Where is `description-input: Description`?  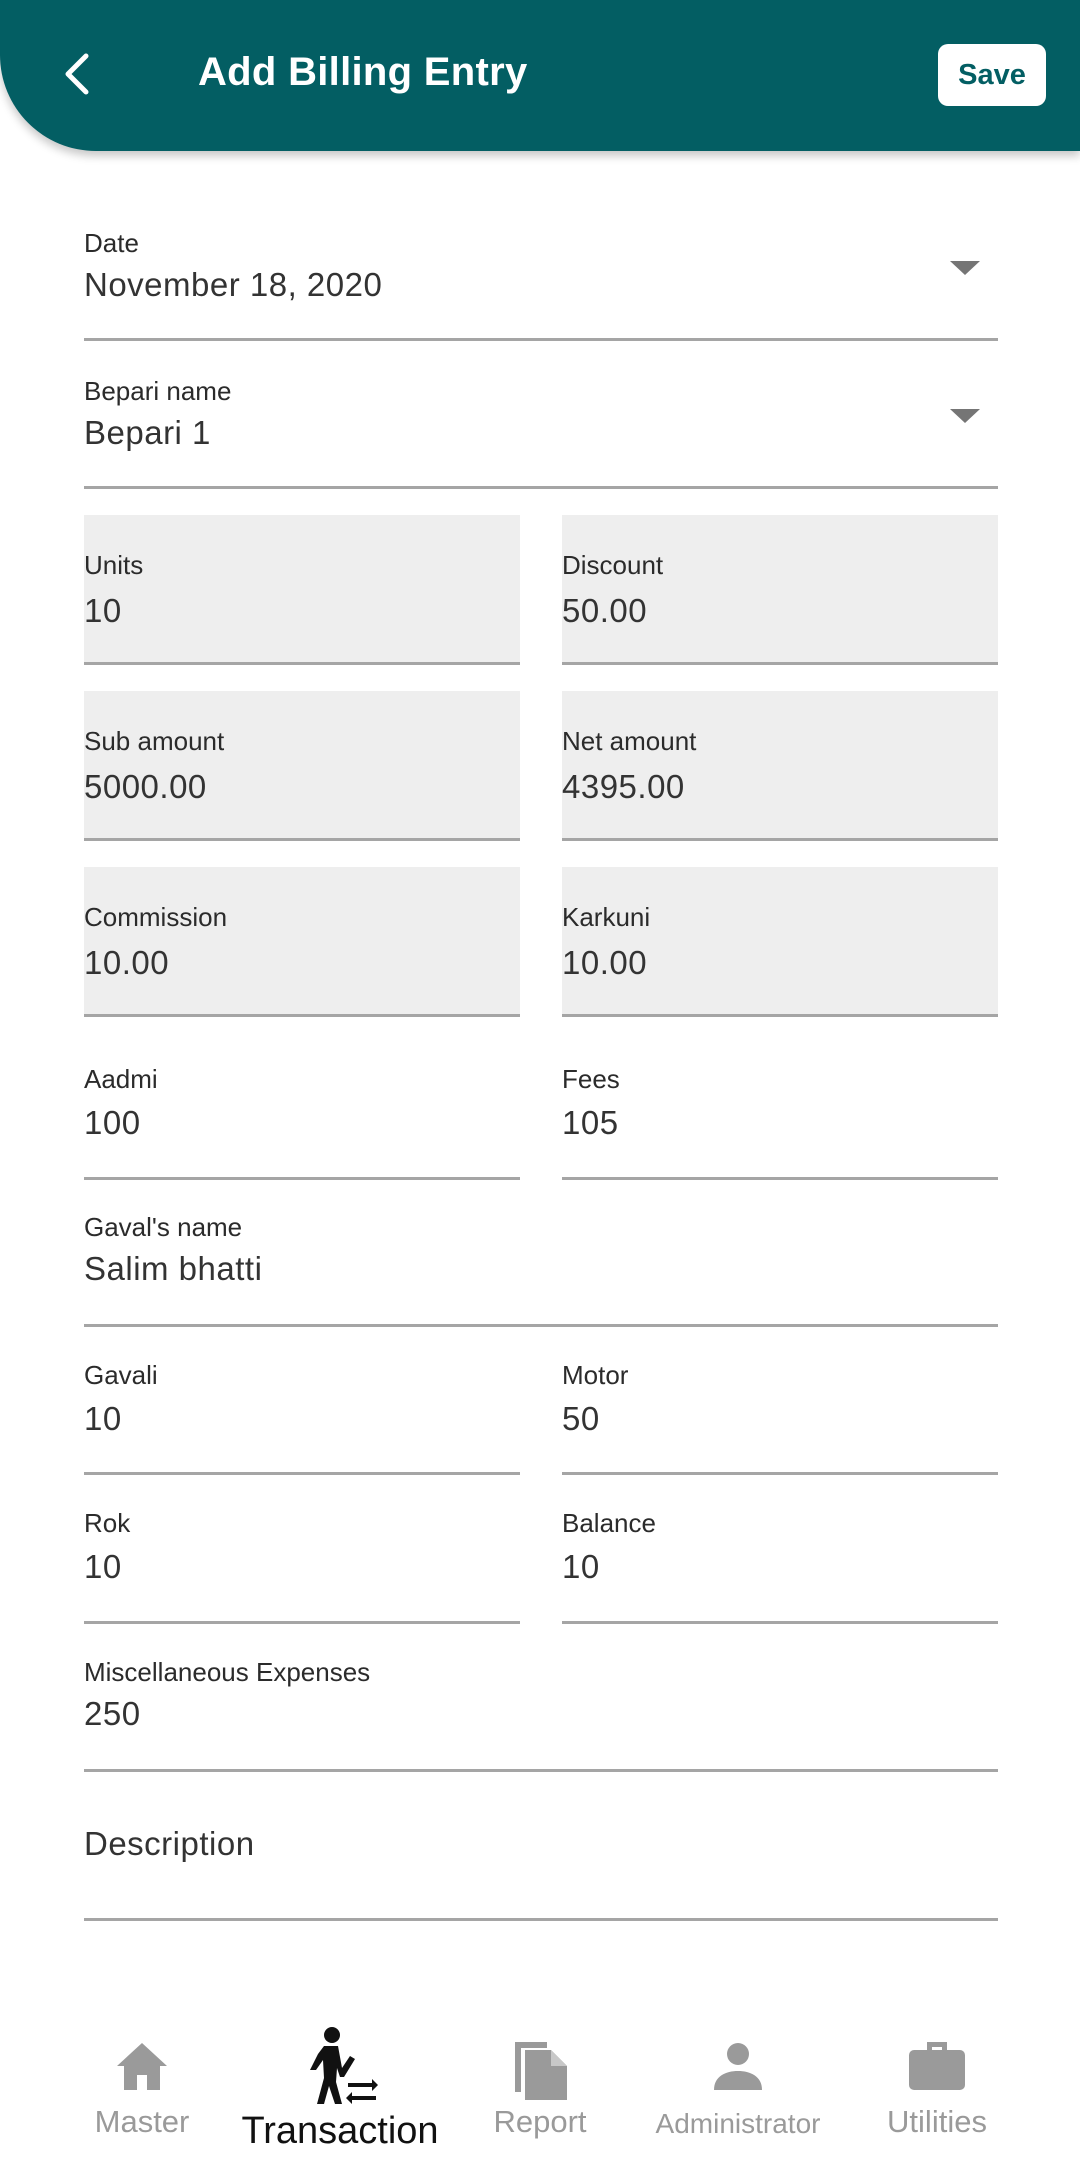
description-input: Description is located at coordinates (541, 1860).